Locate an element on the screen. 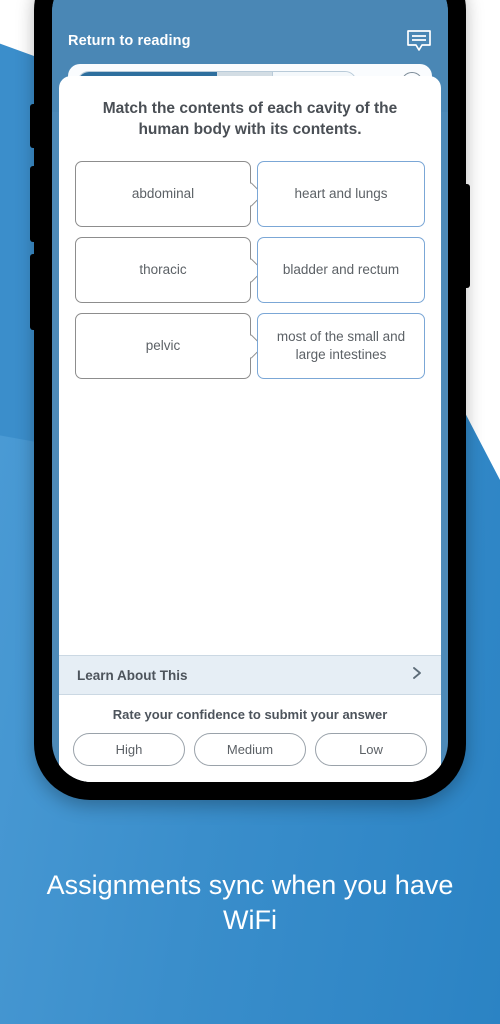 The width and height of the screenshot is (500, 1024). matching-left-box: pelvic is located at coordinates (163, 345).